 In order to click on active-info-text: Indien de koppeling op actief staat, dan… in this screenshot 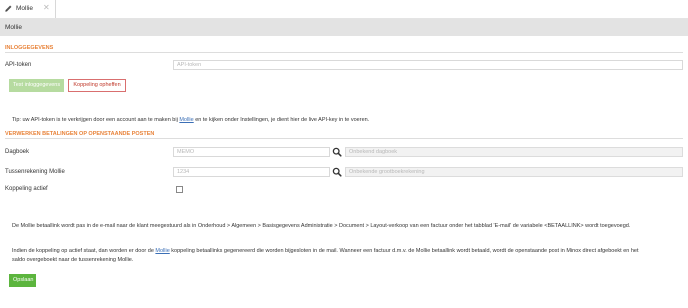, I will do `click(325, 251)`.